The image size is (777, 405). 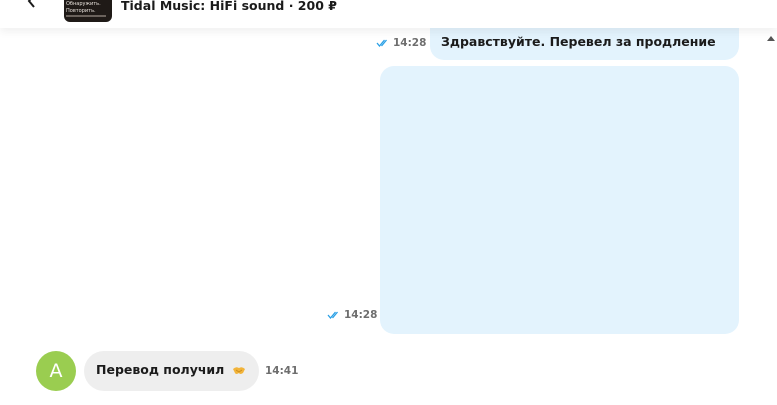 I want to click on message-text: Перевод получил, so click(x=160, y=369).